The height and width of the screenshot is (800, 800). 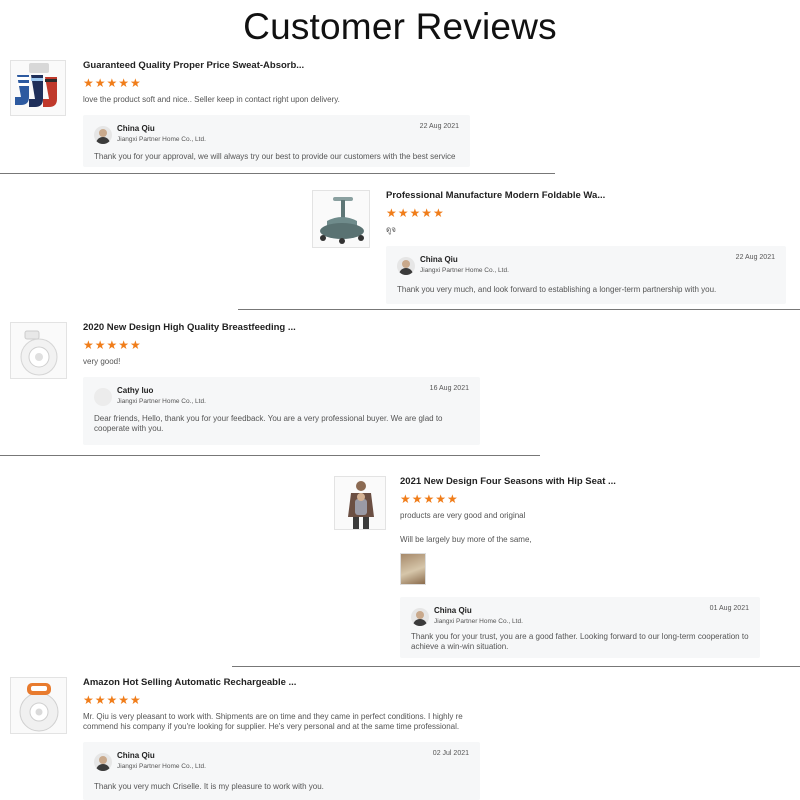 I want to click on socks-product-image, so click(x=38, y=88).